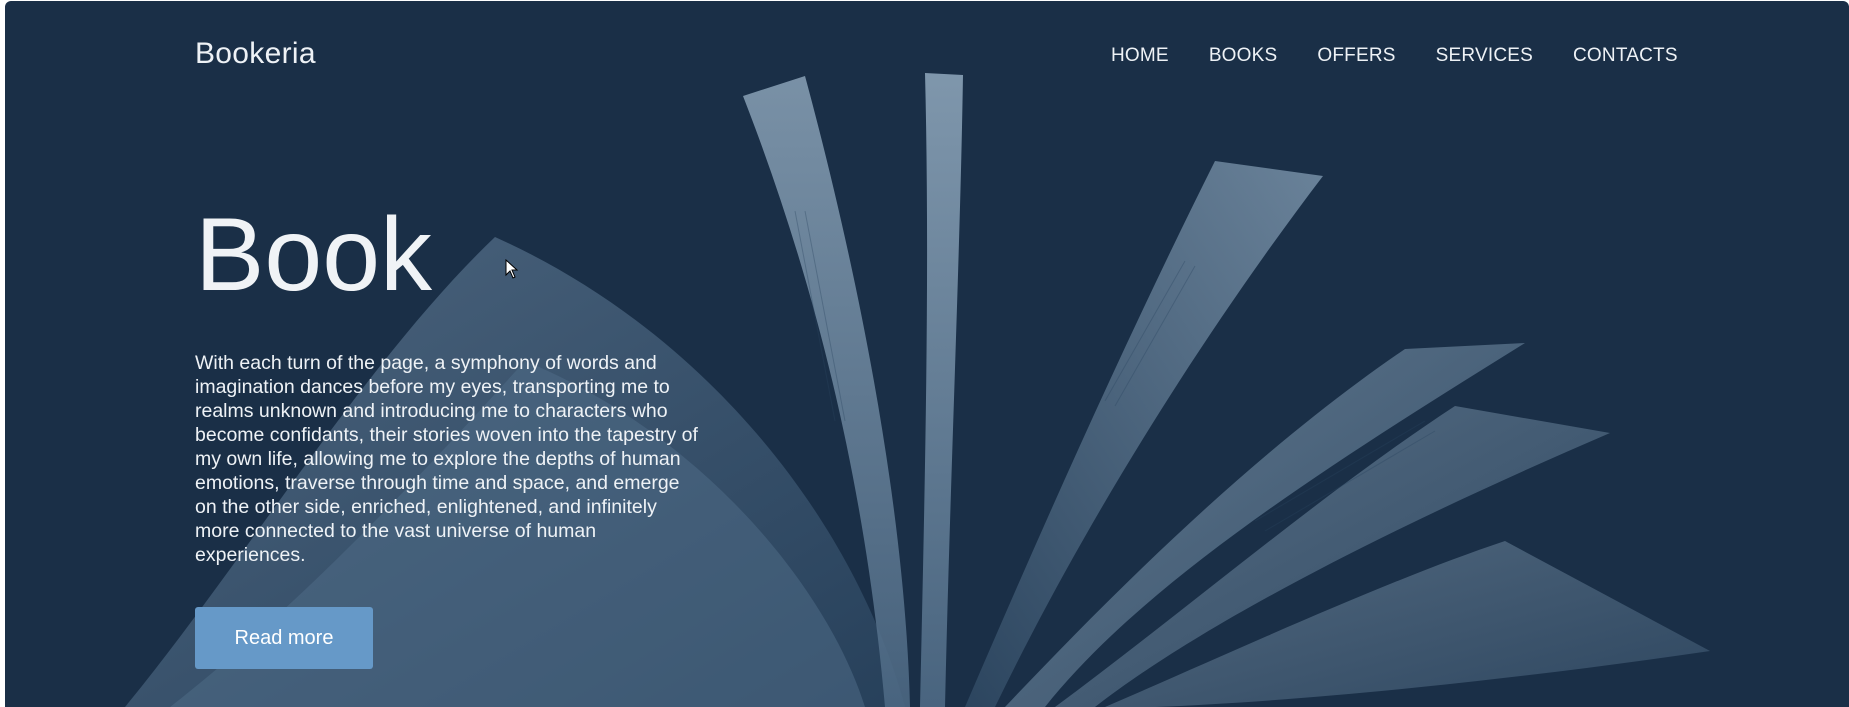 Image resolution: width=1849 pixels, height=707 pixels. I want to click on nav-item-services: SERVICES, so click(1484, 56).